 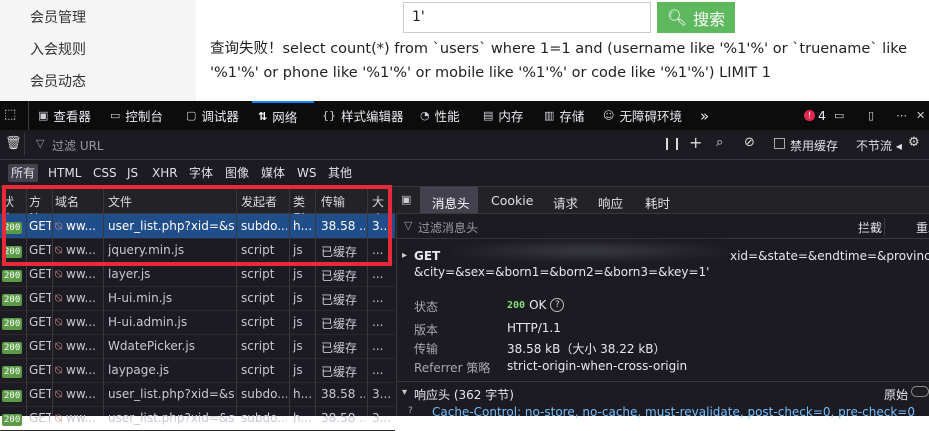 What do you see at coordinates (922, 227) in the screenshot?
I see `resend-button: 重发` at bounding box center [922, 227].